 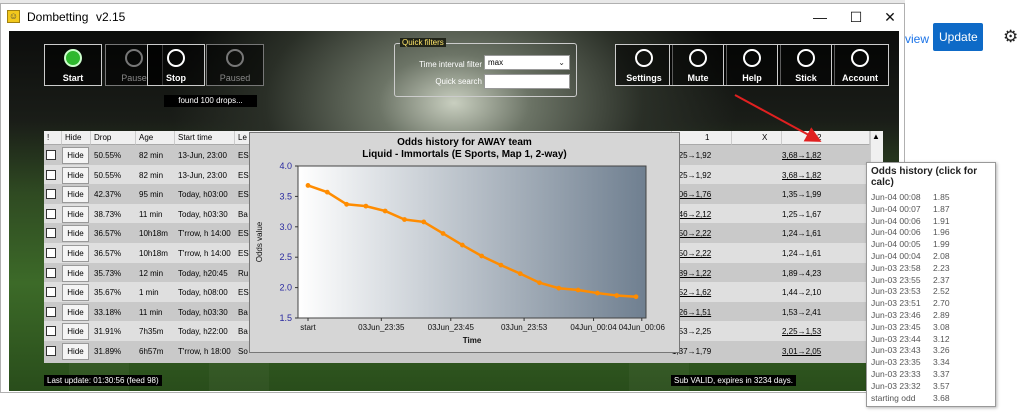 I want to click on maximize-button: ☐, so click(x=856, y=17).